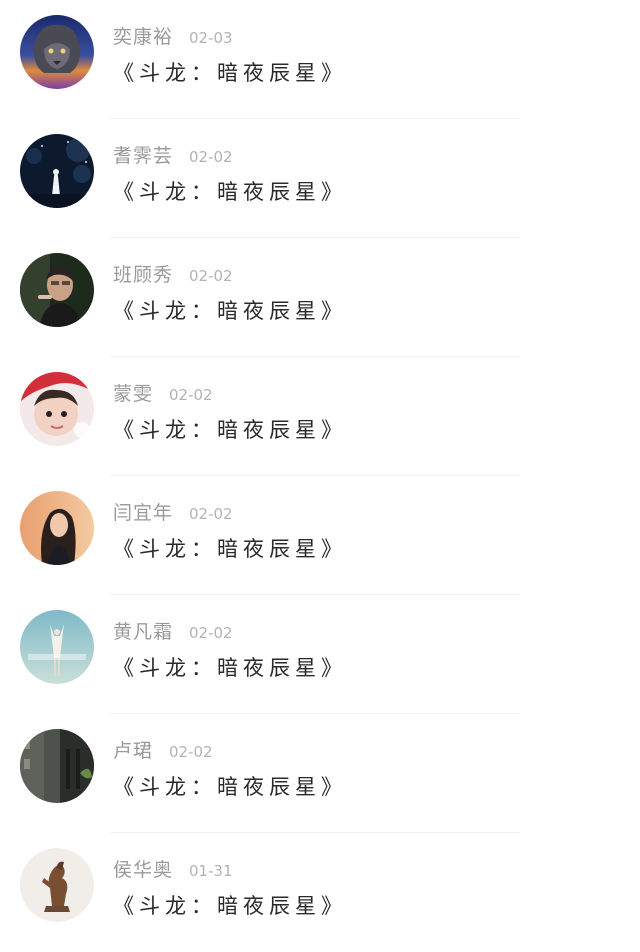  Describe the element at coordinates (163, 751) in the screenshot. I see `message-meta: 卢珺 02-02` at that location.